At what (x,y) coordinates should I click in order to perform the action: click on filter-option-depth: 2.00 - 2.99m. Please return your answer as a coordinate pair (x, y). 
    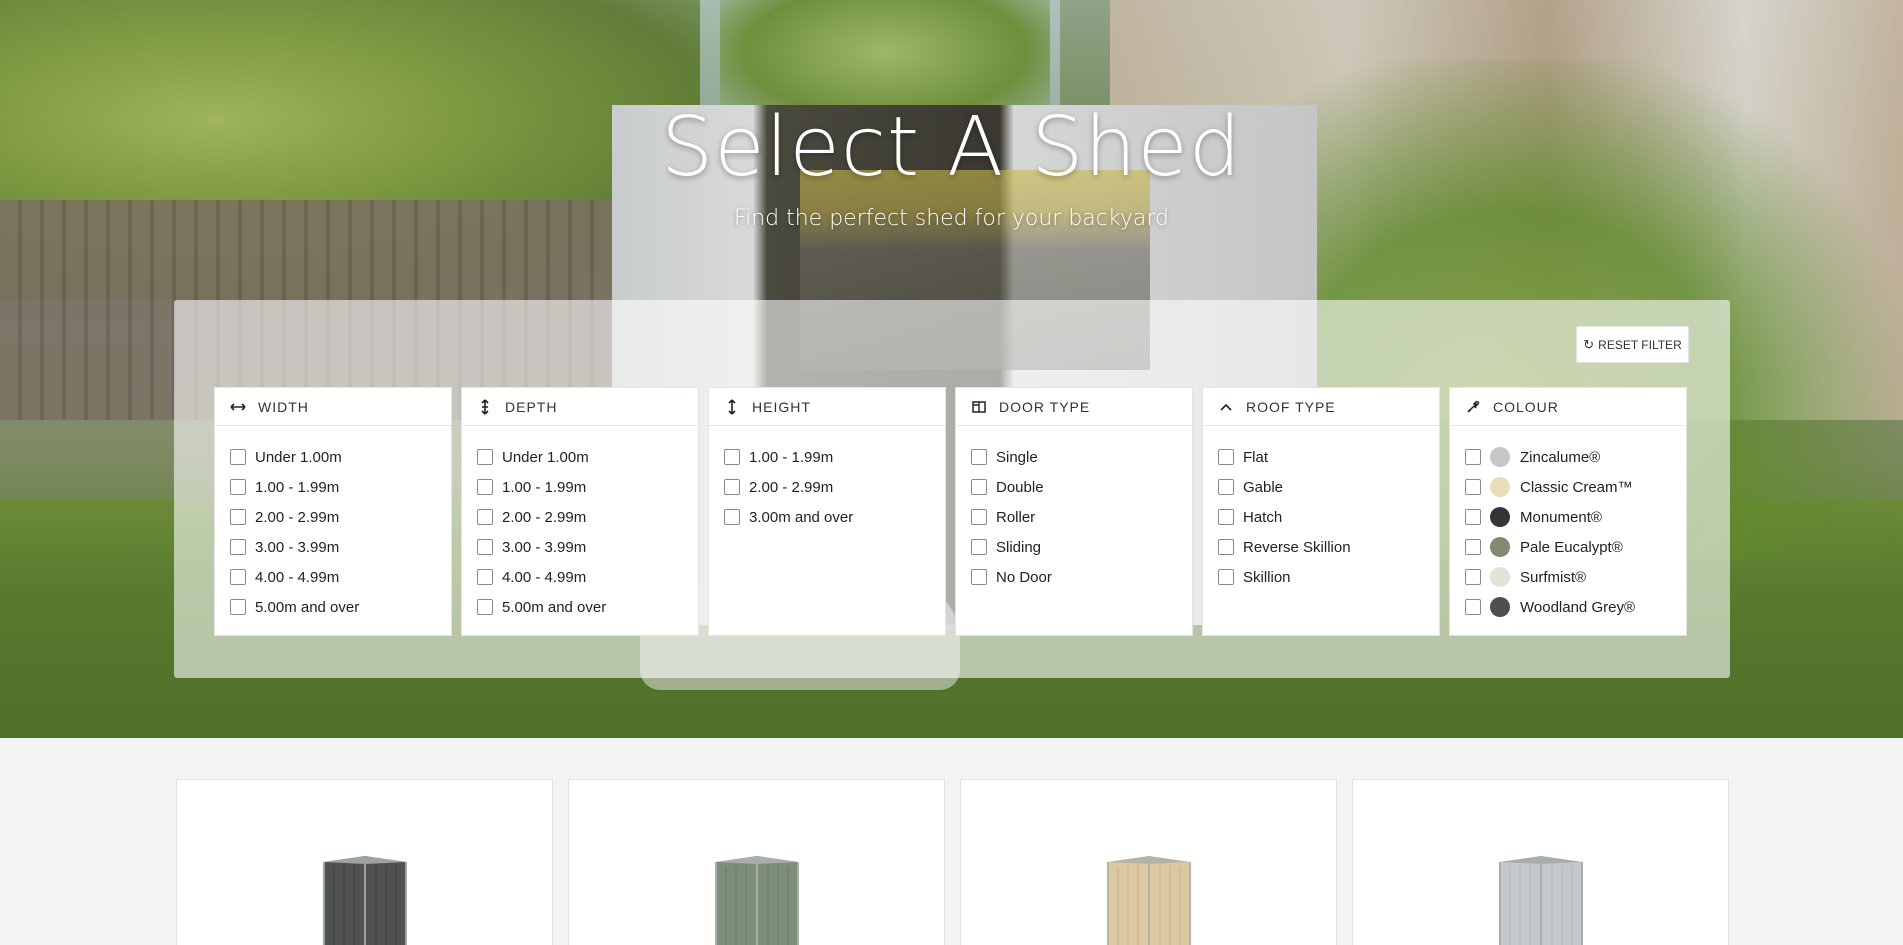
    Looking at the image, I should click on (587, 517).